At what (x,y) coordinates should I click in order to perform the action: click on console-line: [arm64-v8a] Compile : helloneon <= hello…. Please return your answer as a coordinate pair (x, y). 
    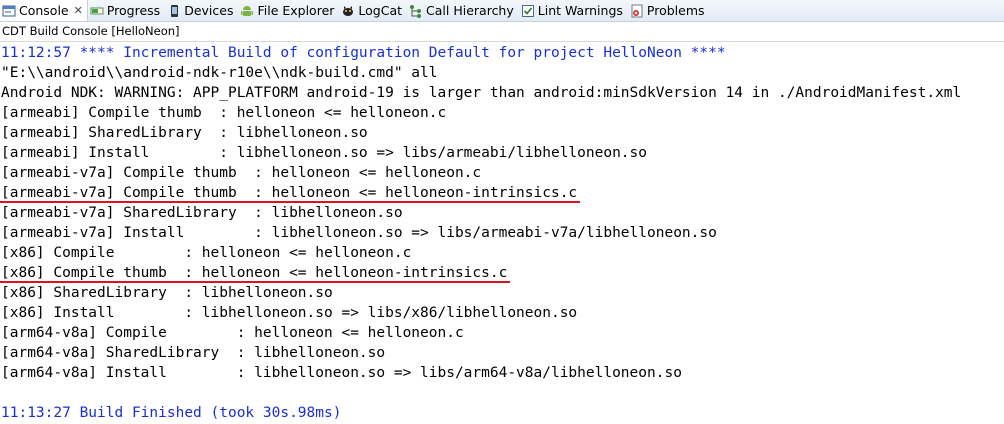
    Looking at the image, I should click on (232, 333).